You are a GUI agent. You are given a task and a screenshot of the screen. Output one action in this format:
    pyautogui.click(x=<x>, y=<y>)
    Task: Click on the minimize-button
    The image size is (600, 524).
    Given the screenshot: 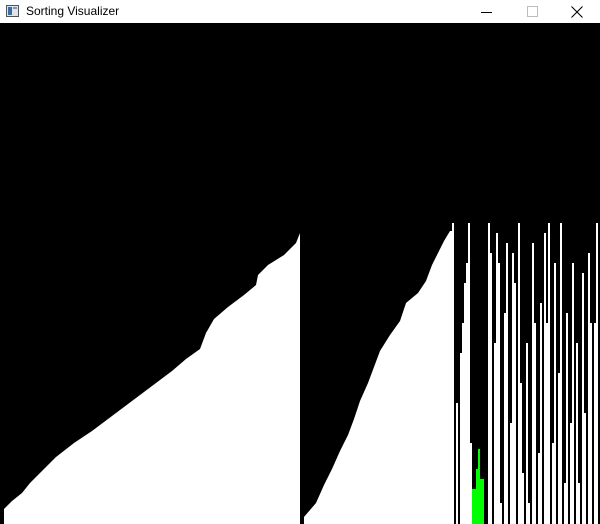 What is the action you would take?
    pyautogui.click(x=487, y=11)
    